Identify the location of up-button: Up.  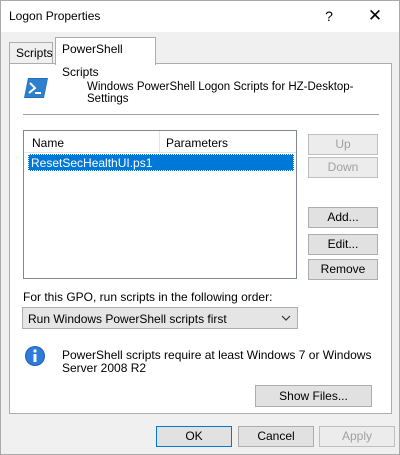
(343, 144).